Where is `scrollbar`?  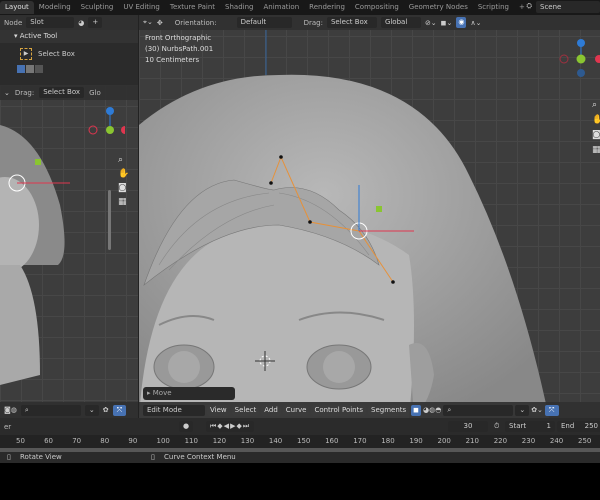 scrollbar is located at coordinates (109, 220).